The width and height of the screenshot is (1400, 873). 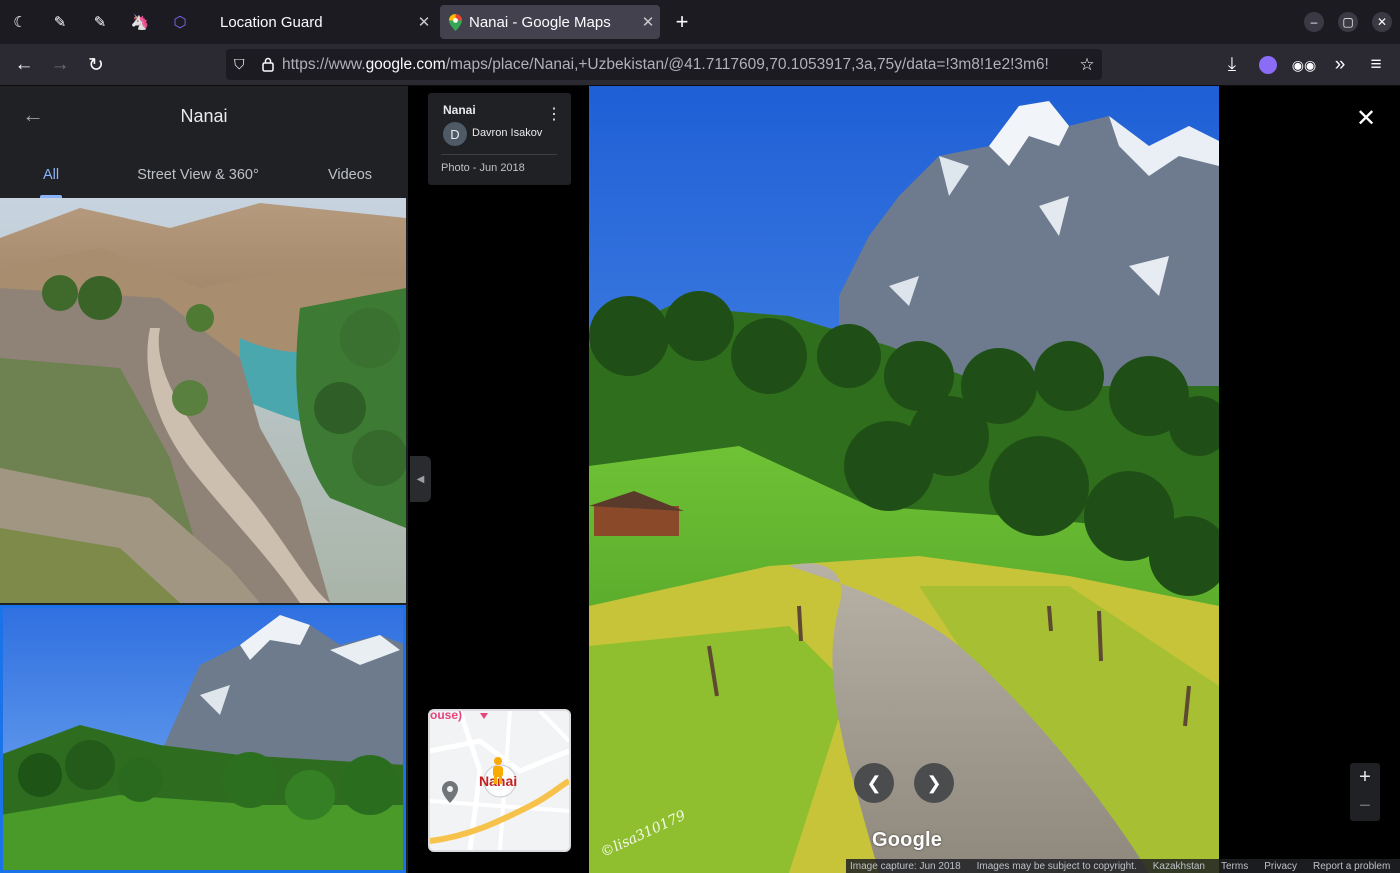 I want to click on forward-button: →, so click(x=60, y=65).